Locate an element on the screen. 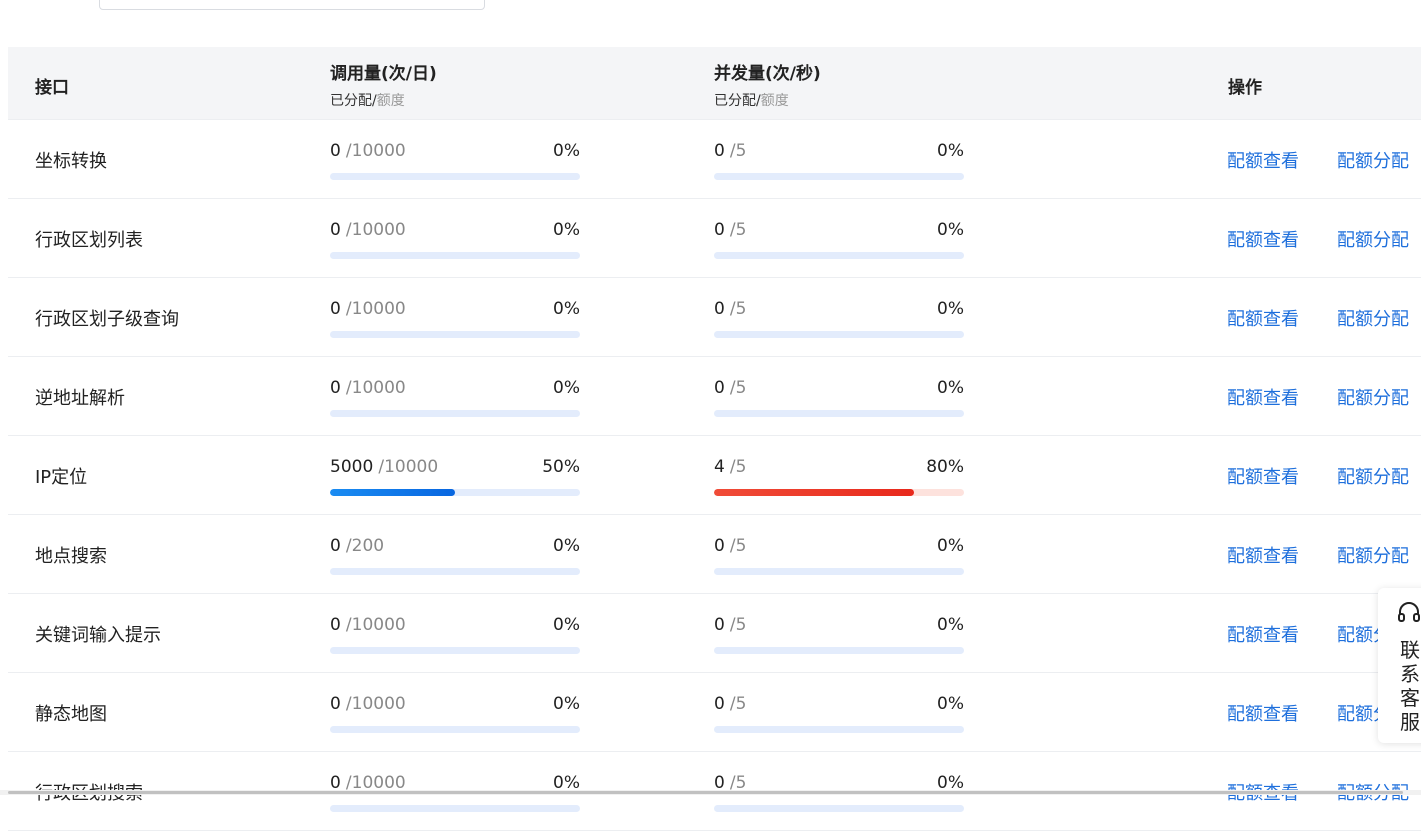  header-api: 接口 is located at coordinates (52, 88).